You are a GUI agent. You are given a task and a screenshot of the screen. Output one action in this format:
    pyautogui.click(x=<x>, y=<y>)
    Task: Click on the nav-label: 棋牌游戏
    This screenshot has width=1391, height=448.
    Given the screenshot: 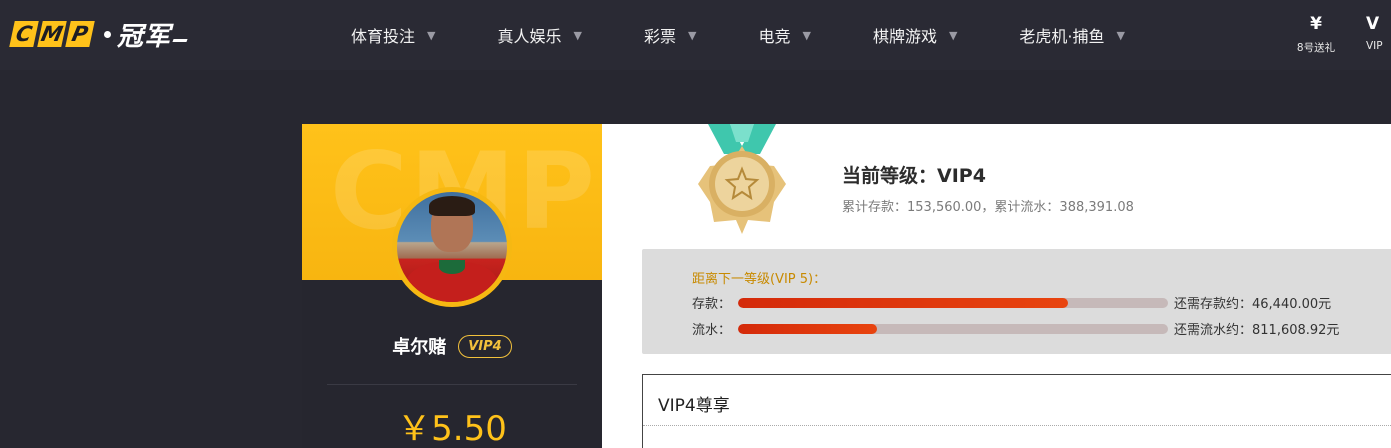 What is the action you would take?
    pyautogui.click(x=904, y=36)
    